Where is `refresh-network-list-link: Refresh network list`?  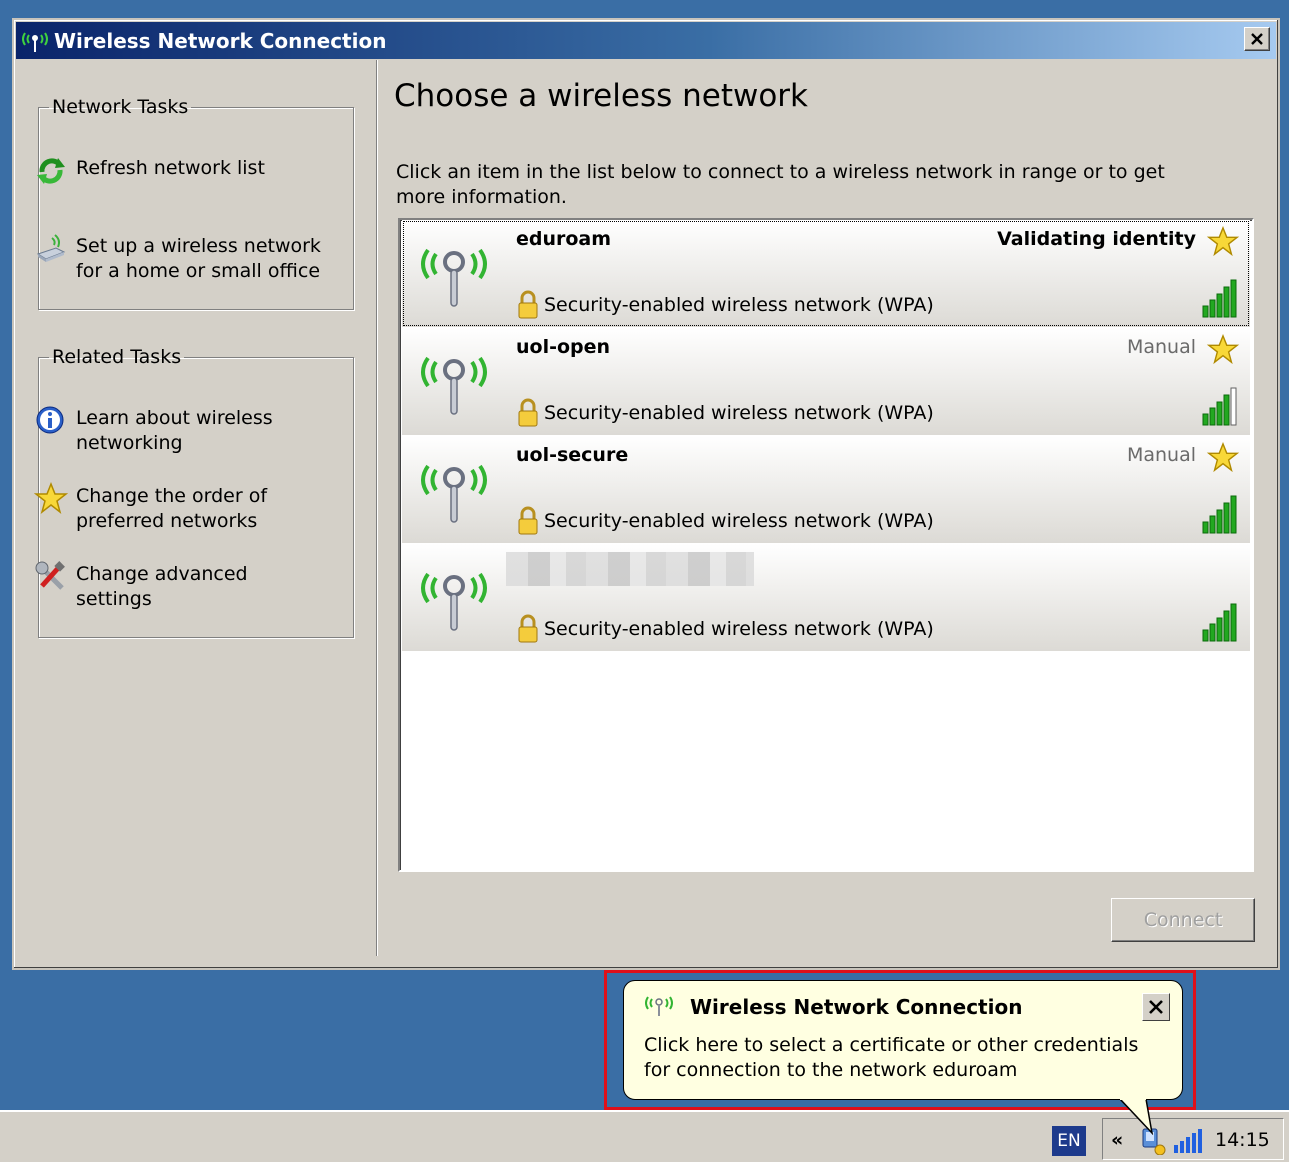 refresh-network-list-link: Refresh network list is located at coordinates (184, 172).